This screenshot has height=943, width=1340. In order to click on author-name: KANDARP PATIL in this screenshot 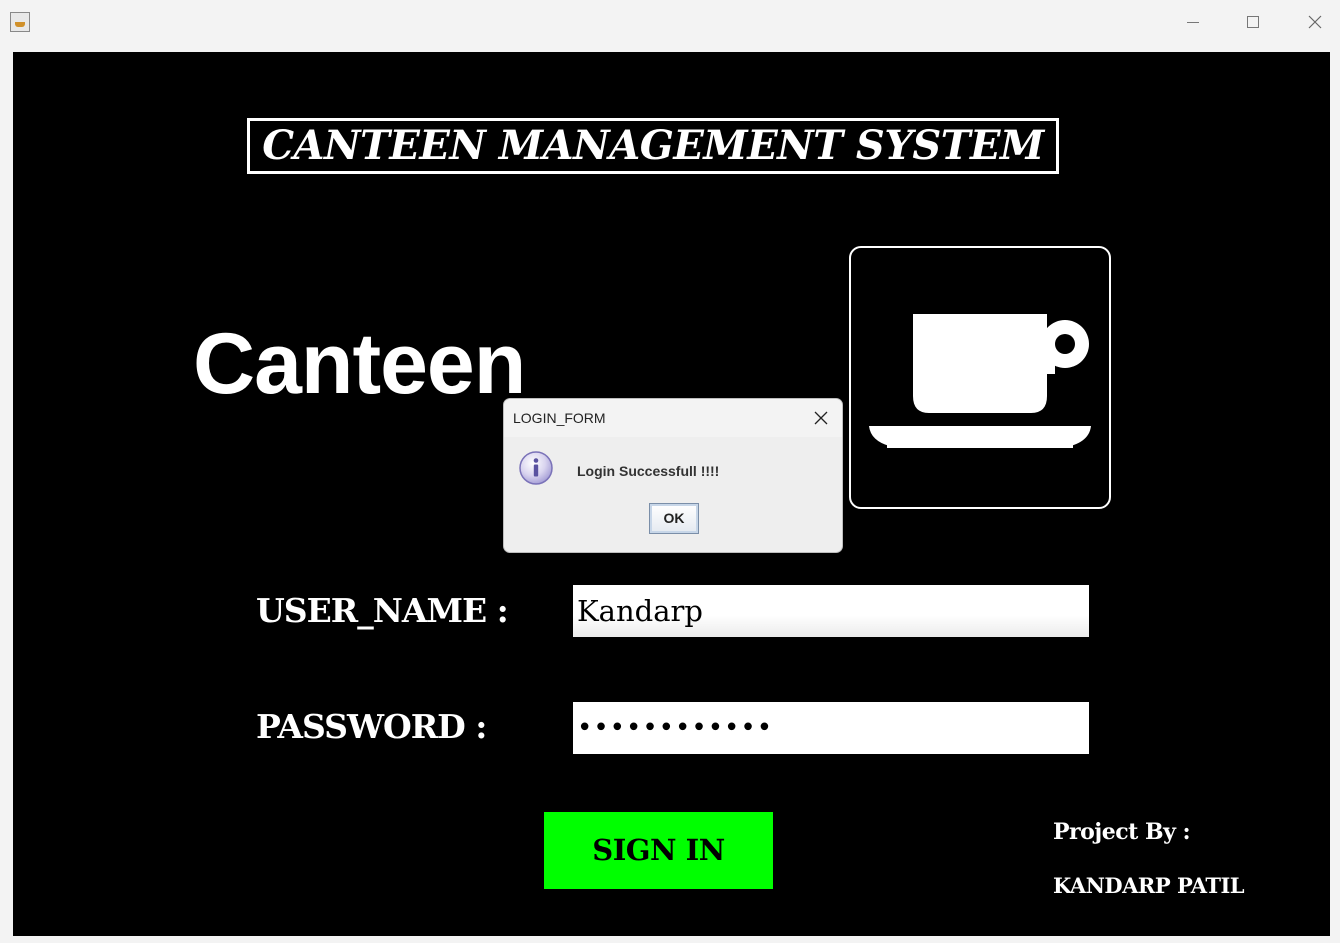, I will do `click(1149, 885)`.